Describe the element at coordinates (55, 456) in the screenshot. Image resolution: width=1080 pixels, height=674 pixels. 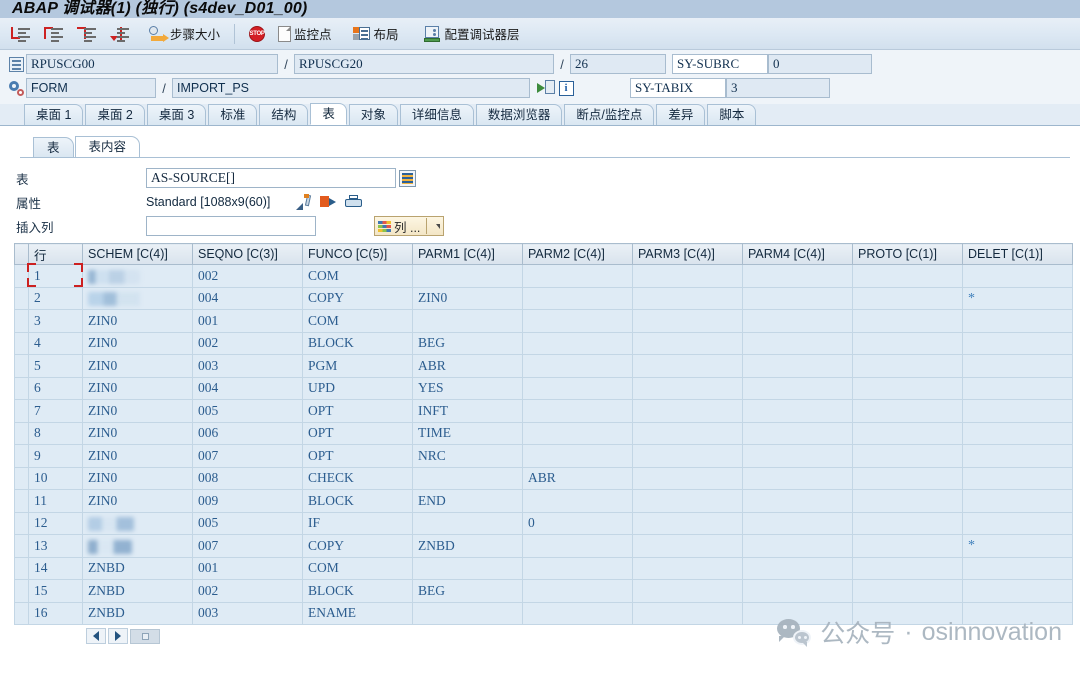
I see `row-number-cell: 9` at that location.